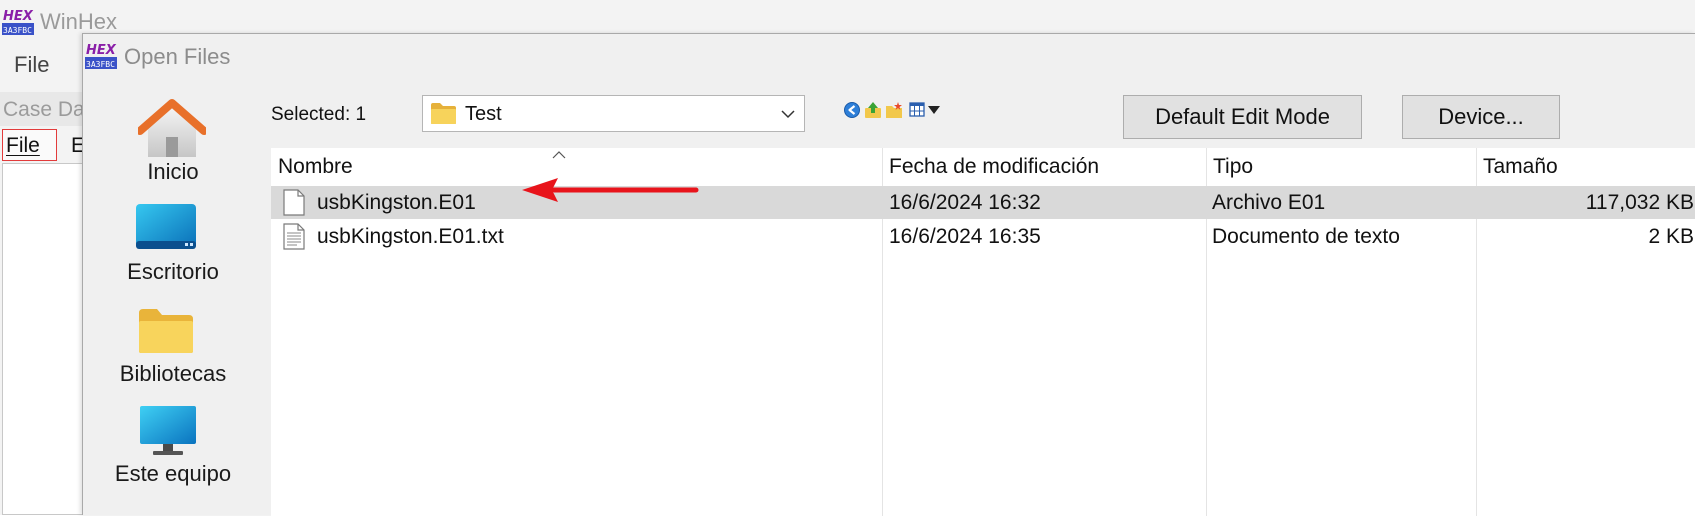 The image size is (1695, 516). Describe the element at coordinates (925, 110) in the screenshot. I see `view-menu-icon` at that location.